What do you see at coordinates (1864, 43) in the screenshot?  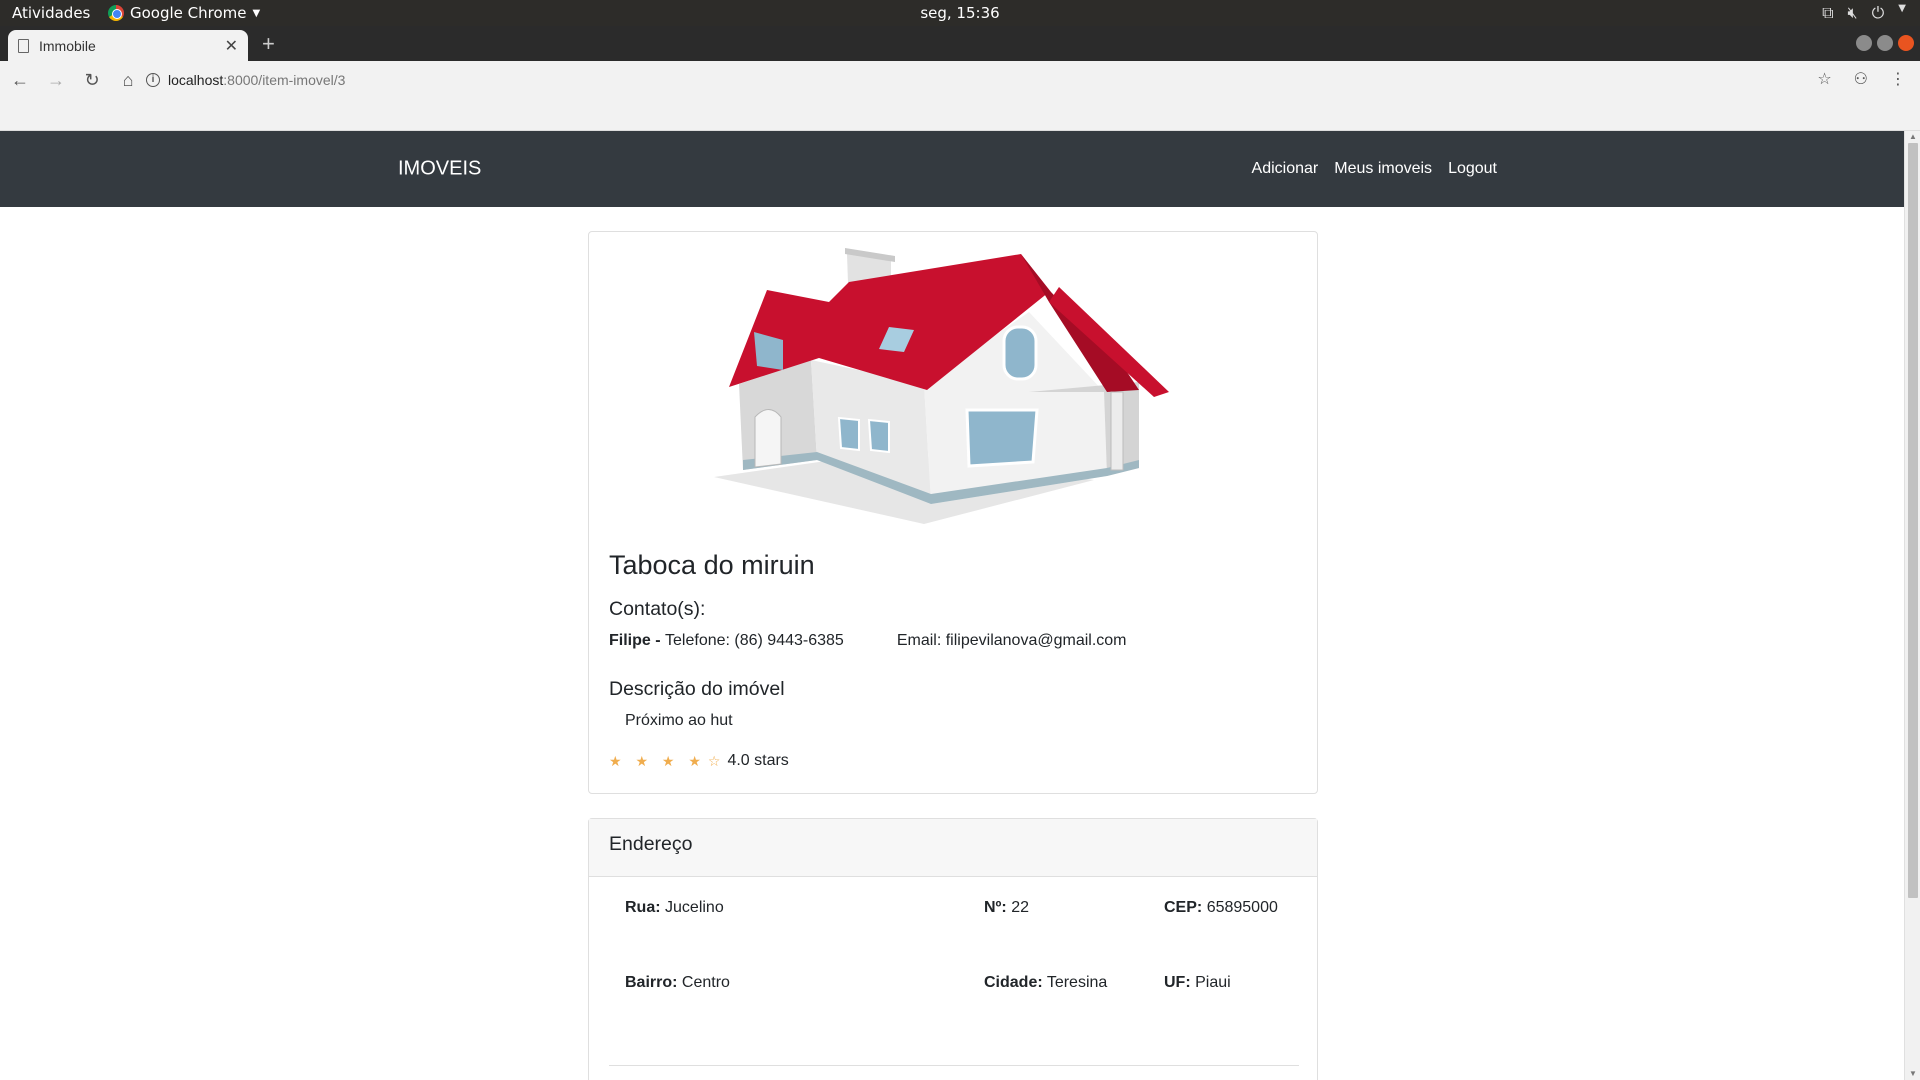 I see `minimize-button` at bounding box center [1864, 43].